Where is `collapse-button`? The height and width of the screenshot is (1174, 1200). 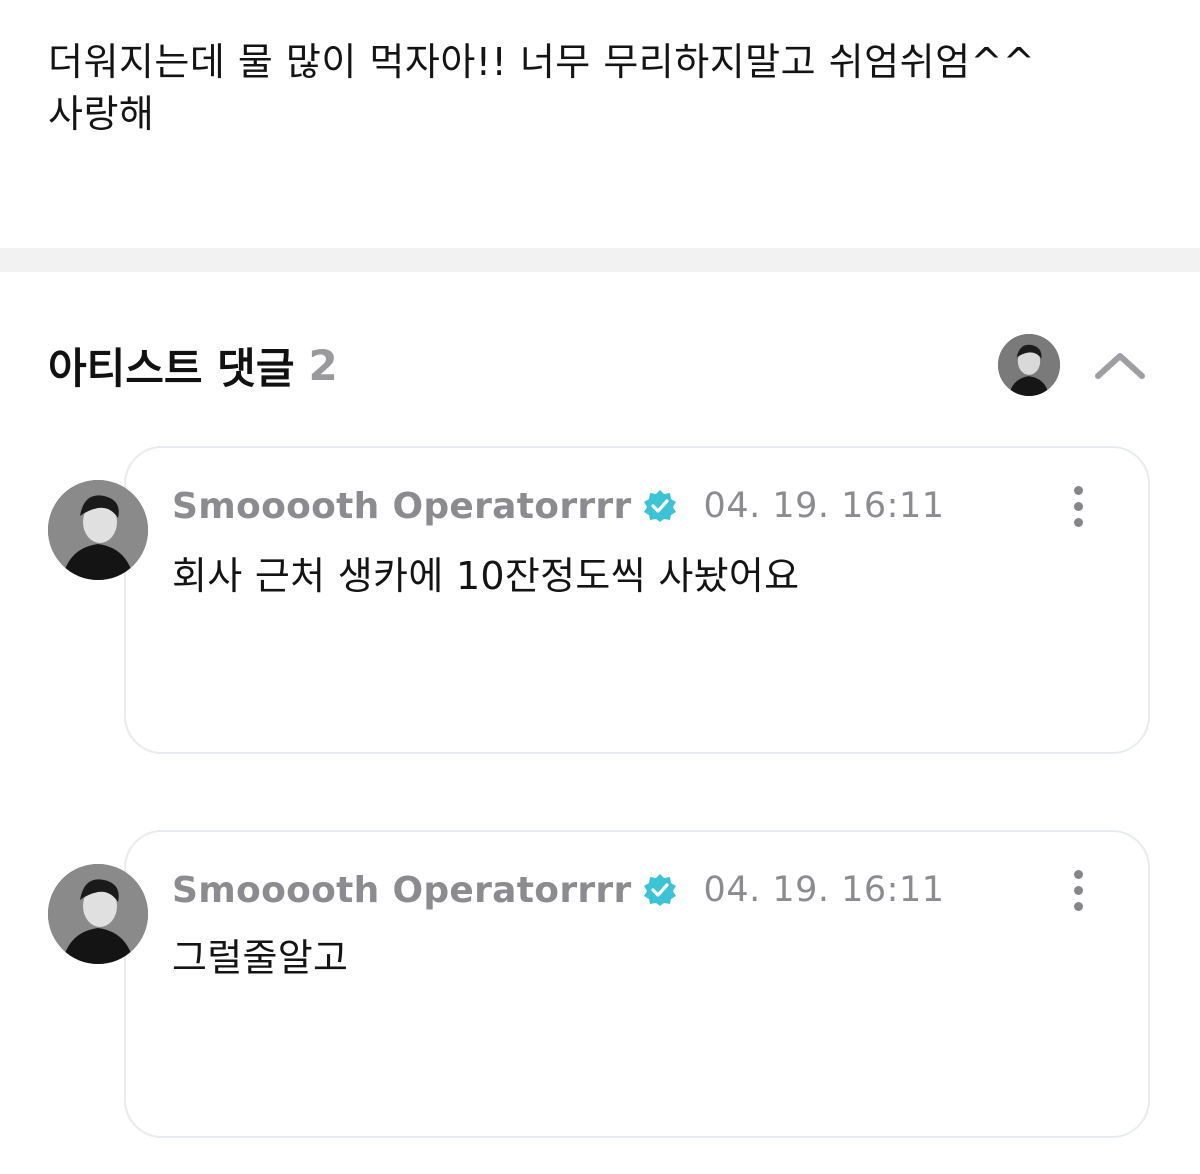
collapse-button is located at coordinates (1120, 365).